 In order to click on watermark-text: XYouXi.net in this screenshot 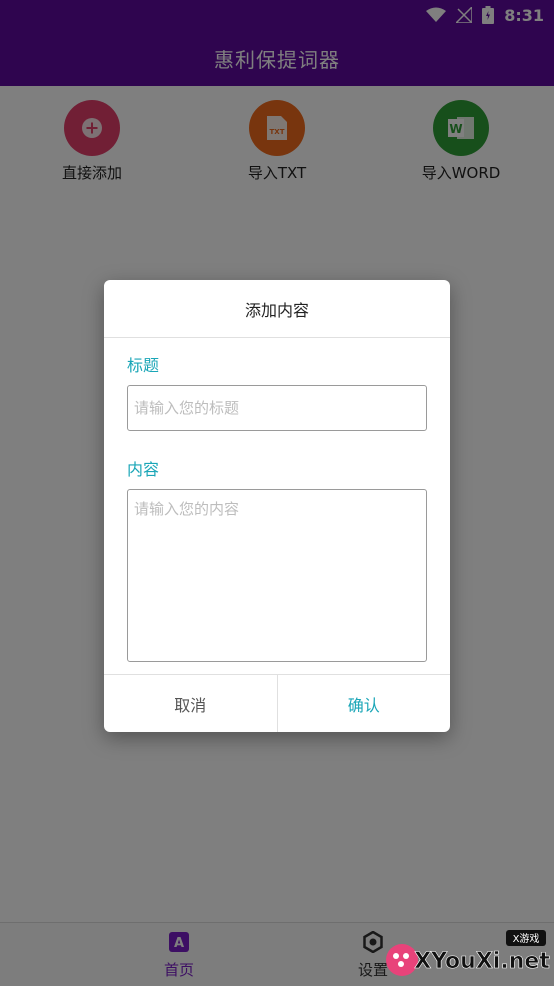, I will do `click(482, 961)`.